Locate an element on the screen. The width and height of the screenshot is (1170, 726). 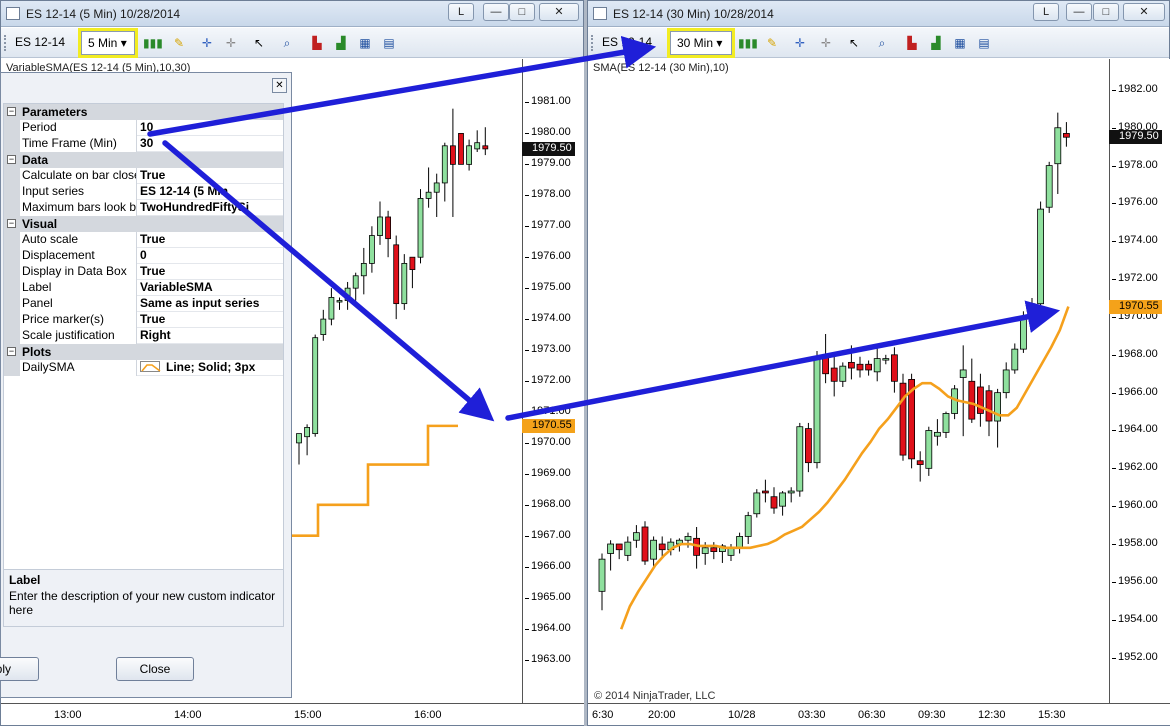
category-data: − Data is located at coordinates (143, 160).